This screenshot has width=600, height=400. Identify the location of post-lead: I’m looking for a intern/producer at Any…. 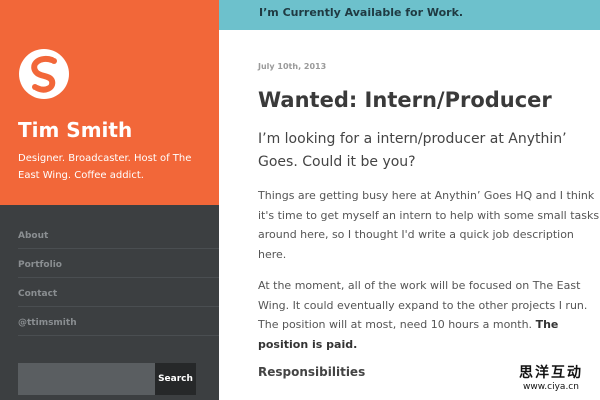
(412, 150).